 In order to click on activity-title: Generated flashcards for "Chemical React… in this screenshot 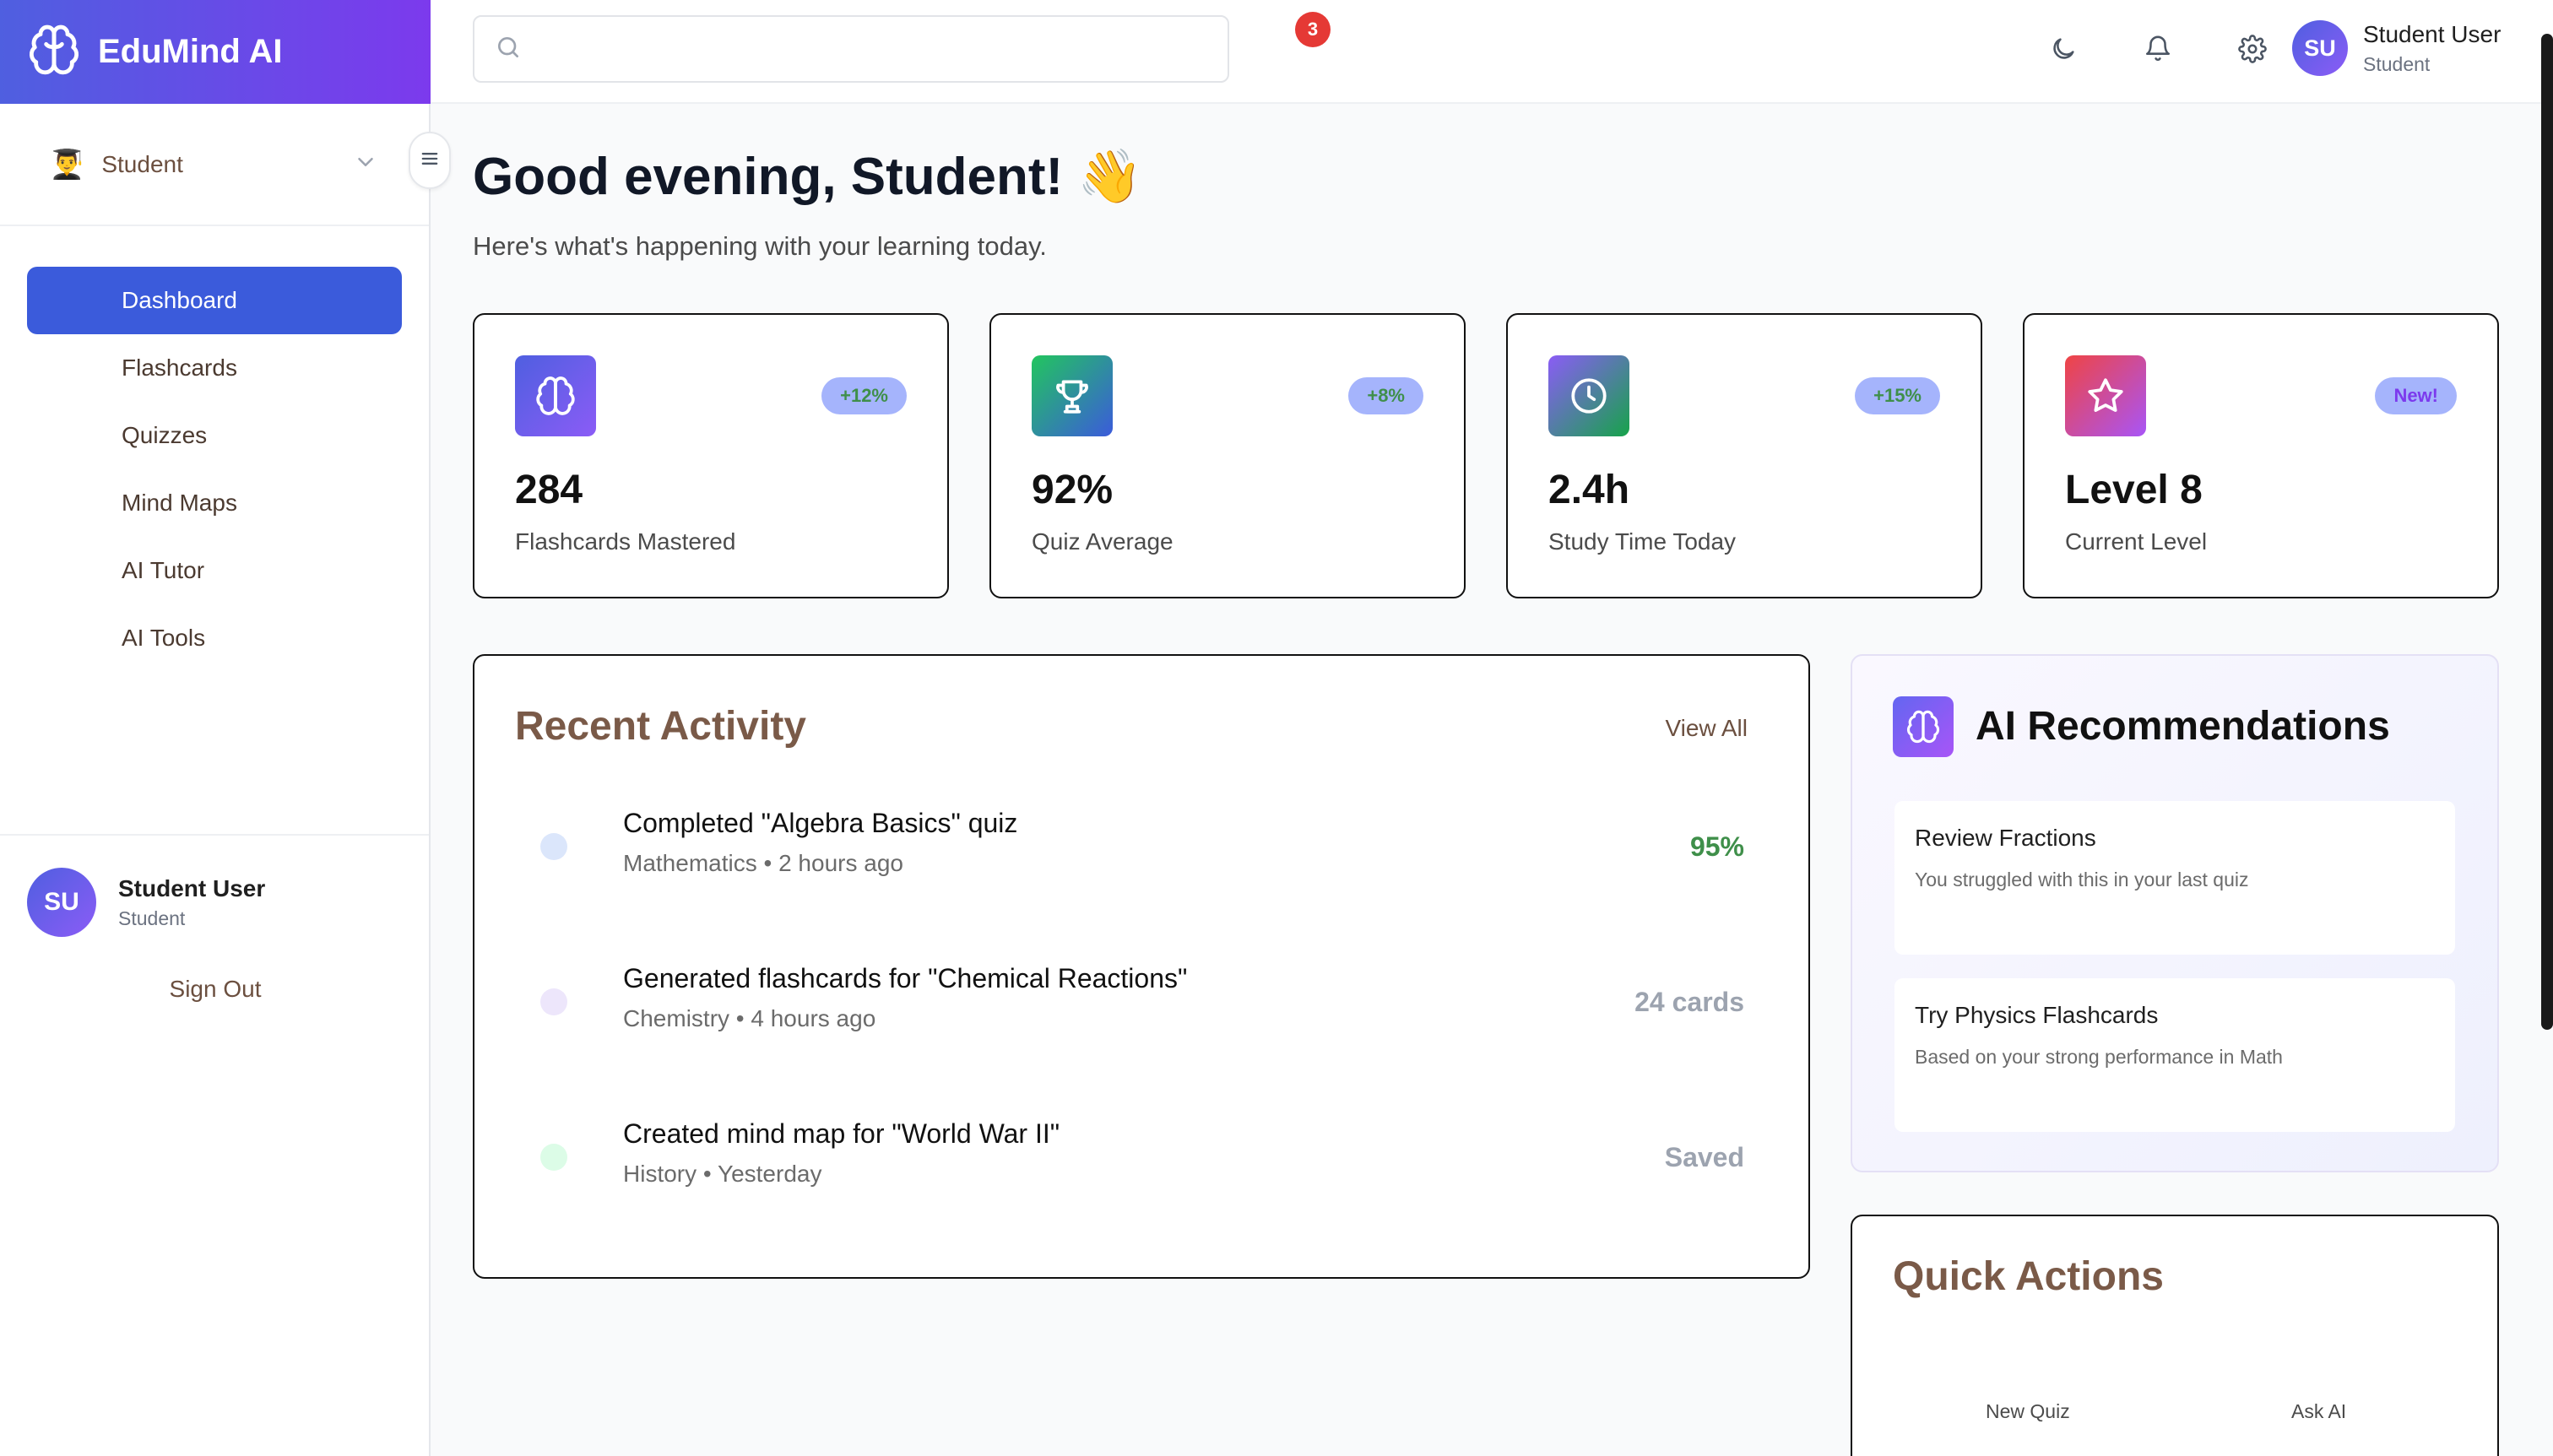, I will do `click(905, 978)`.